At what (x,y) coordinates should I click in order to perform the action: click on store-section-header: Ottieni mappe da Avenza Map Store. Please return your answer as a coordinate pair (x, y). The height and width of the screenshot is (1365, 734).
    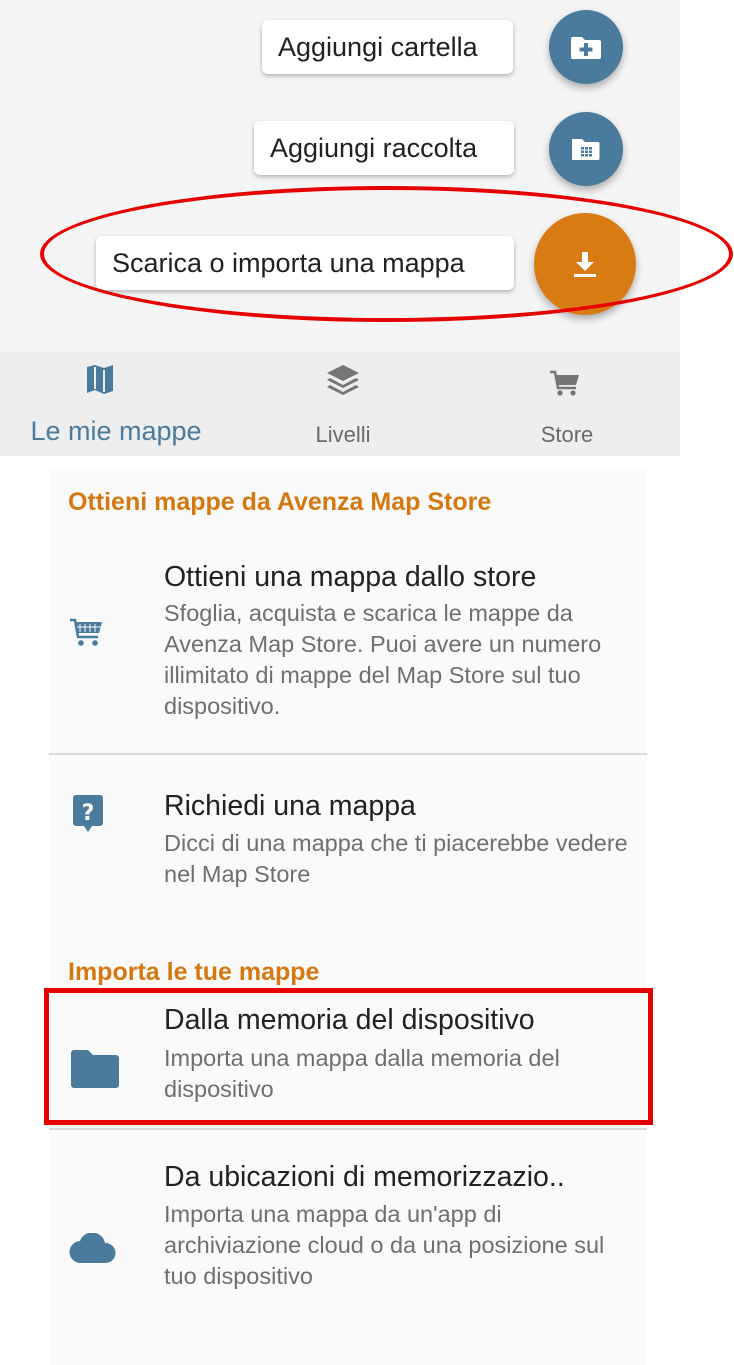
    Looking at the image, I should click on (280, 502).